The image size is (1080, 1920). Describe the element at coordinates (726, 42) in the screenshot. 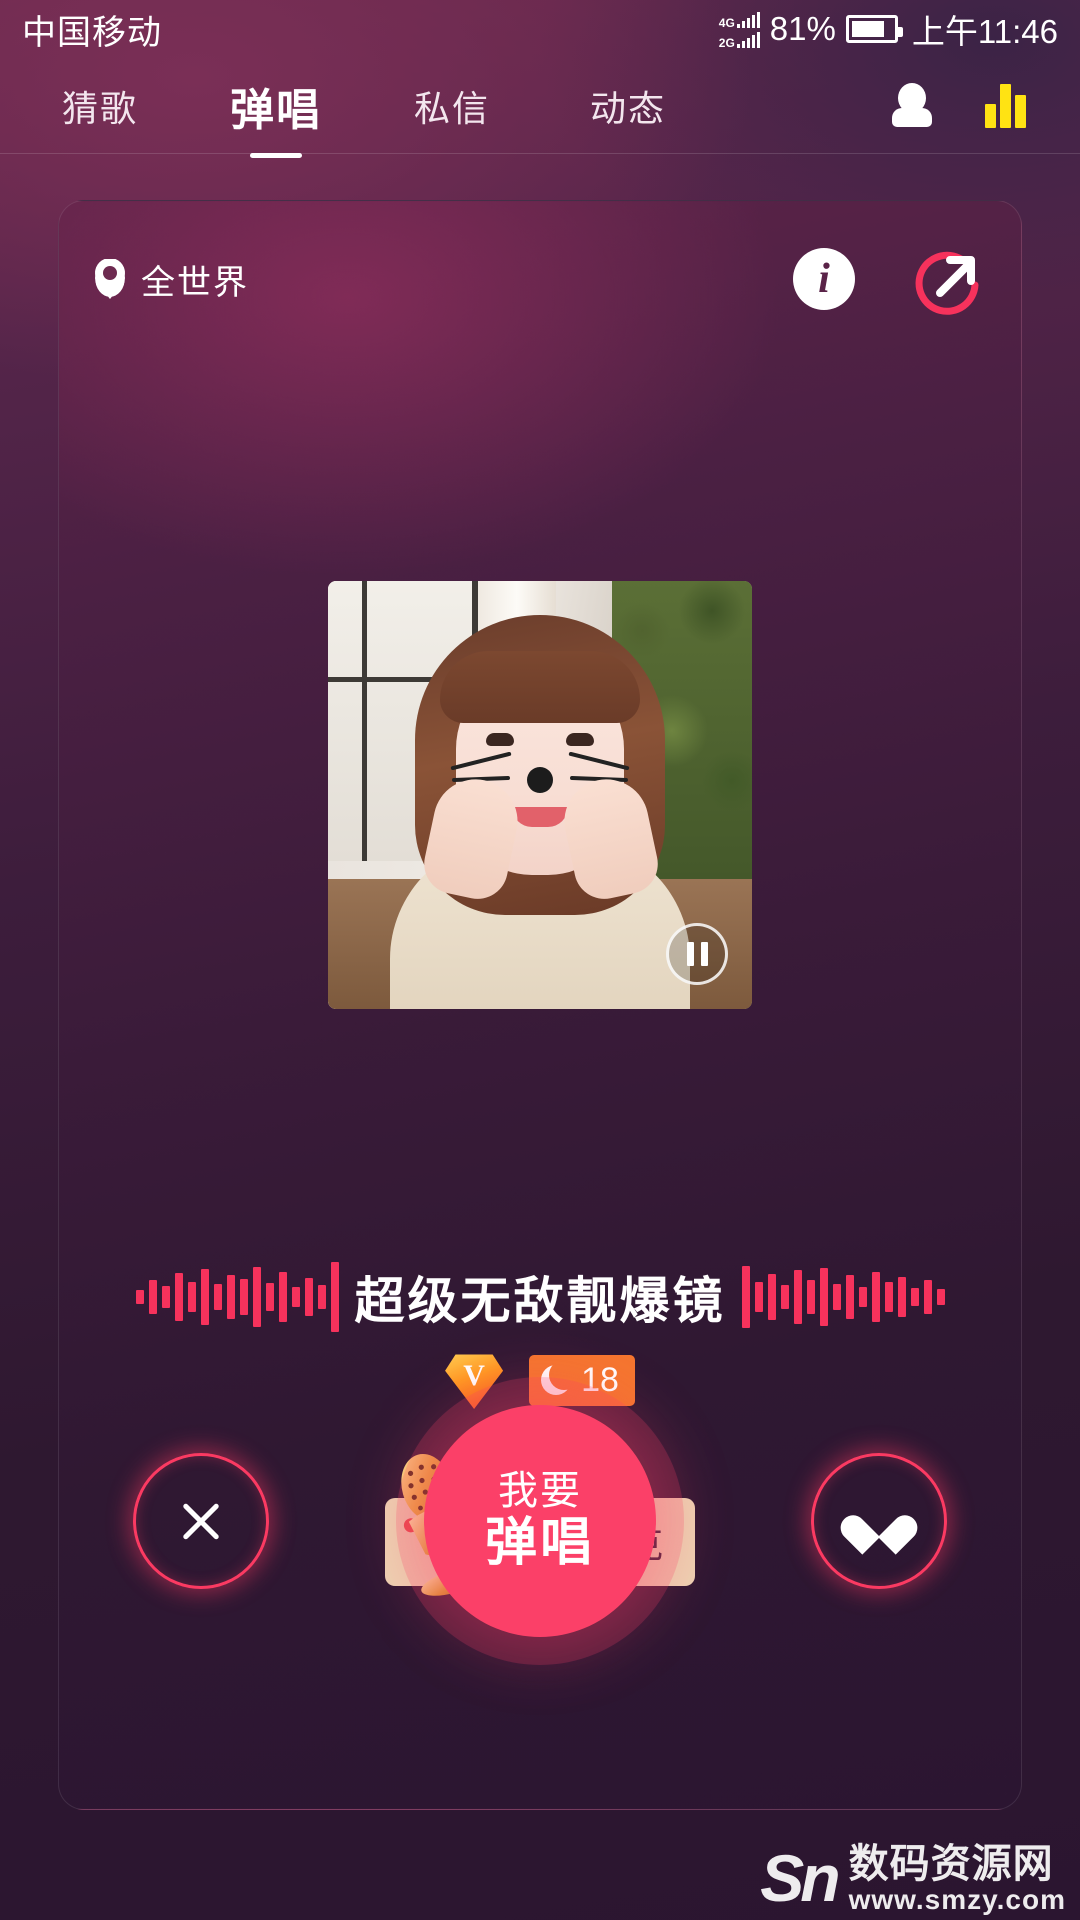

I see `network-type-secondary: 2G` at that location.